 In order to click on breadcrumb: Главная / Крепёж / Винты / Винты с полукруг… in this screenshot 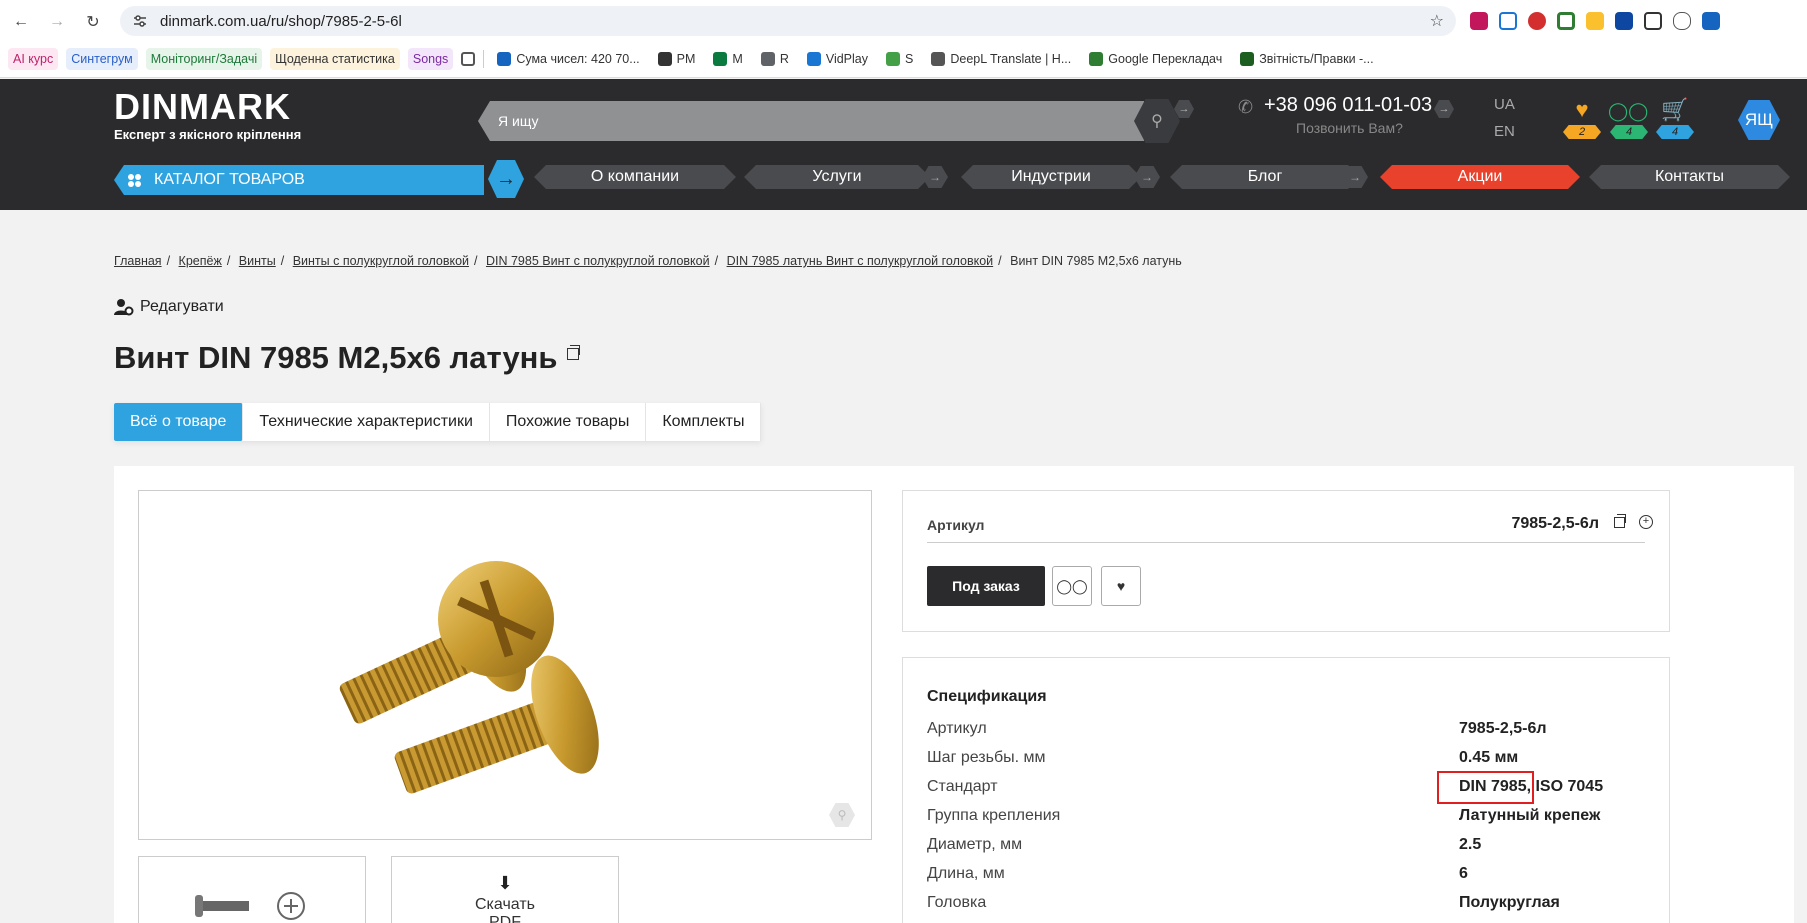, I will do `click(648, 261)`.